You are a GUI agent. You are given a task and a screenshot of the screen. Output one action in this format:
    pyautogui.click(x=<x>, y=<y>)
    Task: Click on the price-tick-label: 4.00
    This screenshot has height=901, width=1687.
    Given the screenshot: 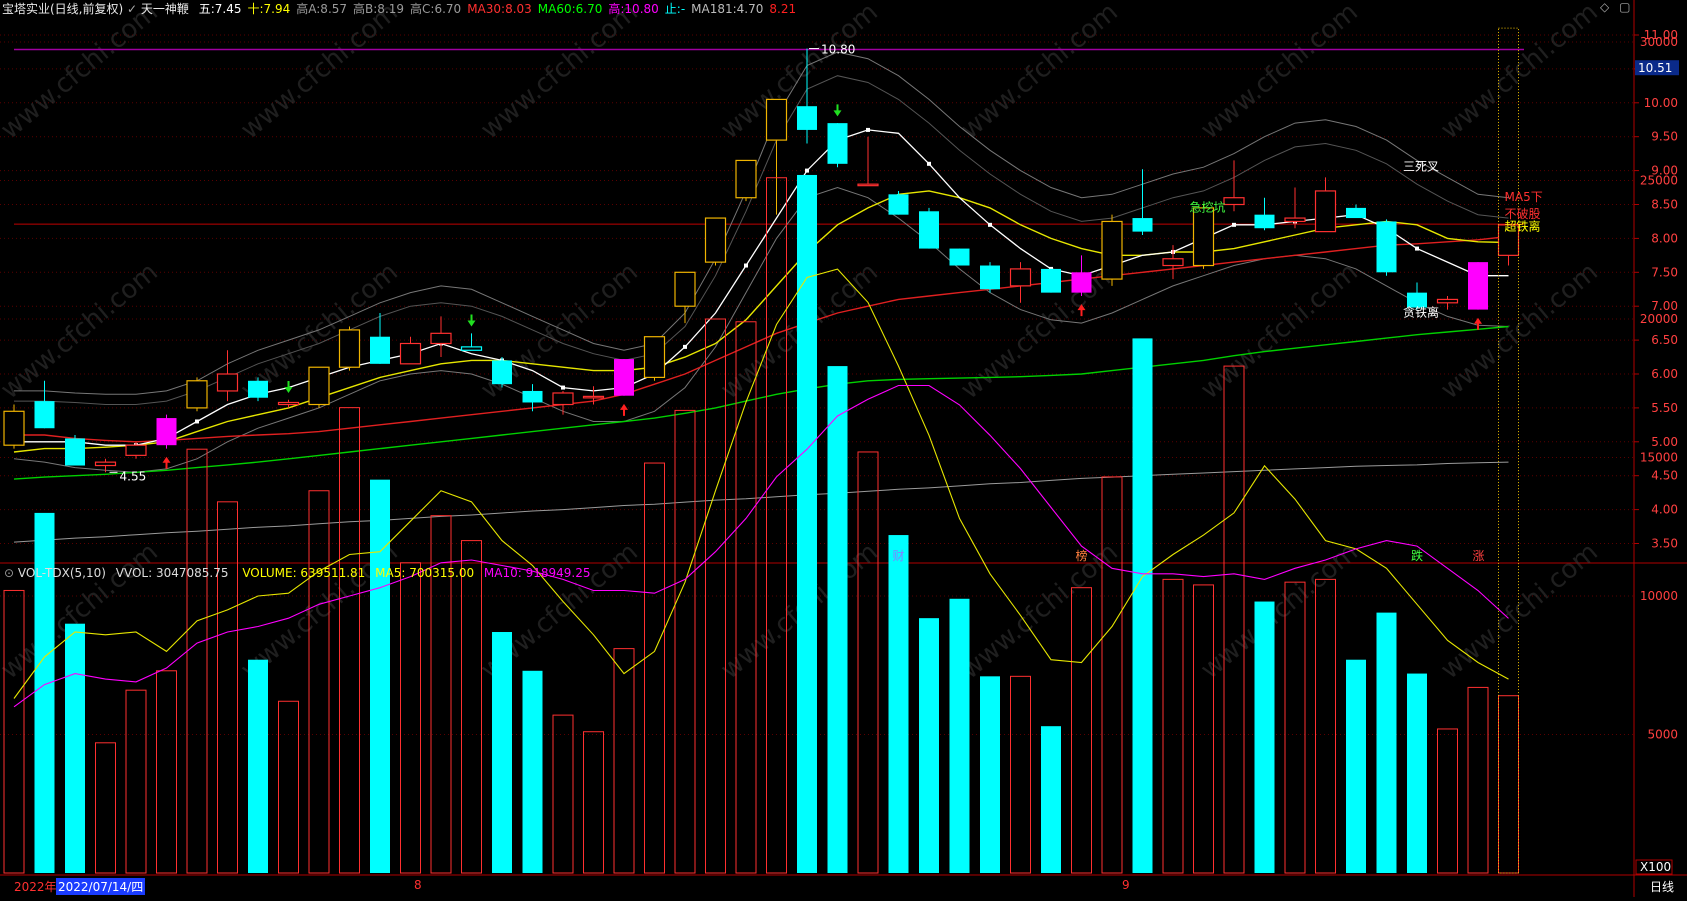 What is the action you would take?
    pyautogui.click(x=1664, y=510)
    